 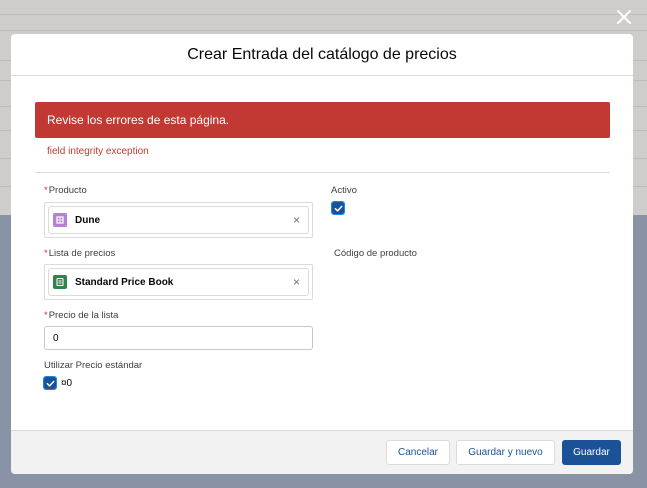 I want to click on standard-price-value: ¤0, so click(x=67, y=383).